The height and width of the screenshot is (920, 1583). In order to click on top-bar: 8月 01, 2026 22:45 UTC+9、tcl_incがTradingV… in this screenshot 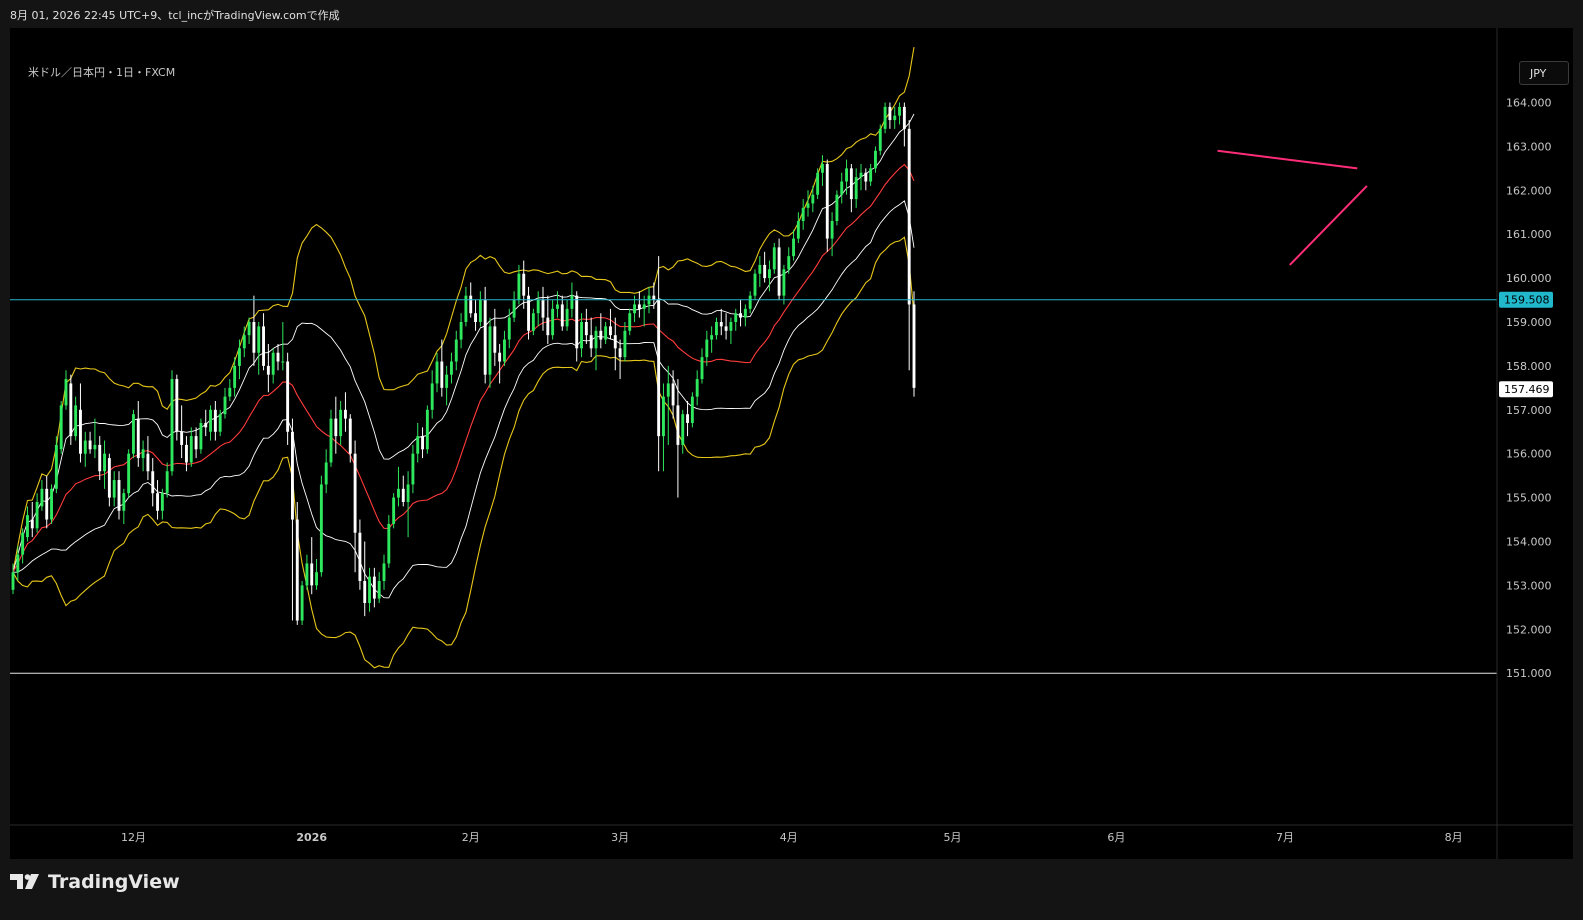, I will do `click(791, 14)`.